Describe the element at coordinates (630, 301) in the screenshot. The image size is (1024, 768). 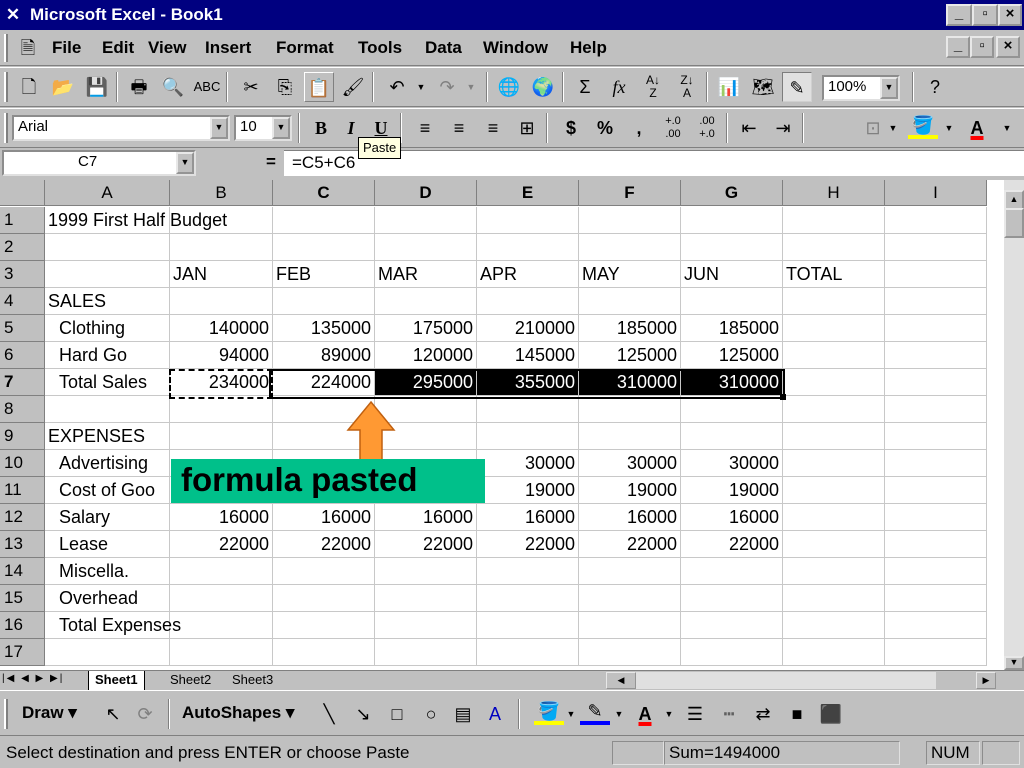
I see `cell-f4` at that location.